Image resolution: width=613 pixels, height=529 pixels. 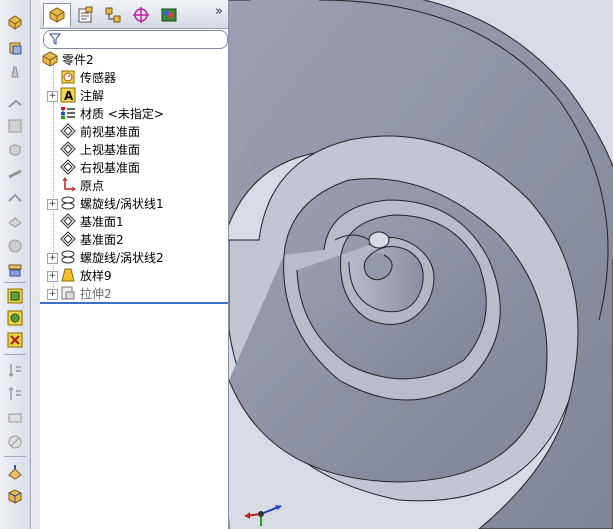 I want to click on tree-item-origin: 原点, so click(x=82, y=185).